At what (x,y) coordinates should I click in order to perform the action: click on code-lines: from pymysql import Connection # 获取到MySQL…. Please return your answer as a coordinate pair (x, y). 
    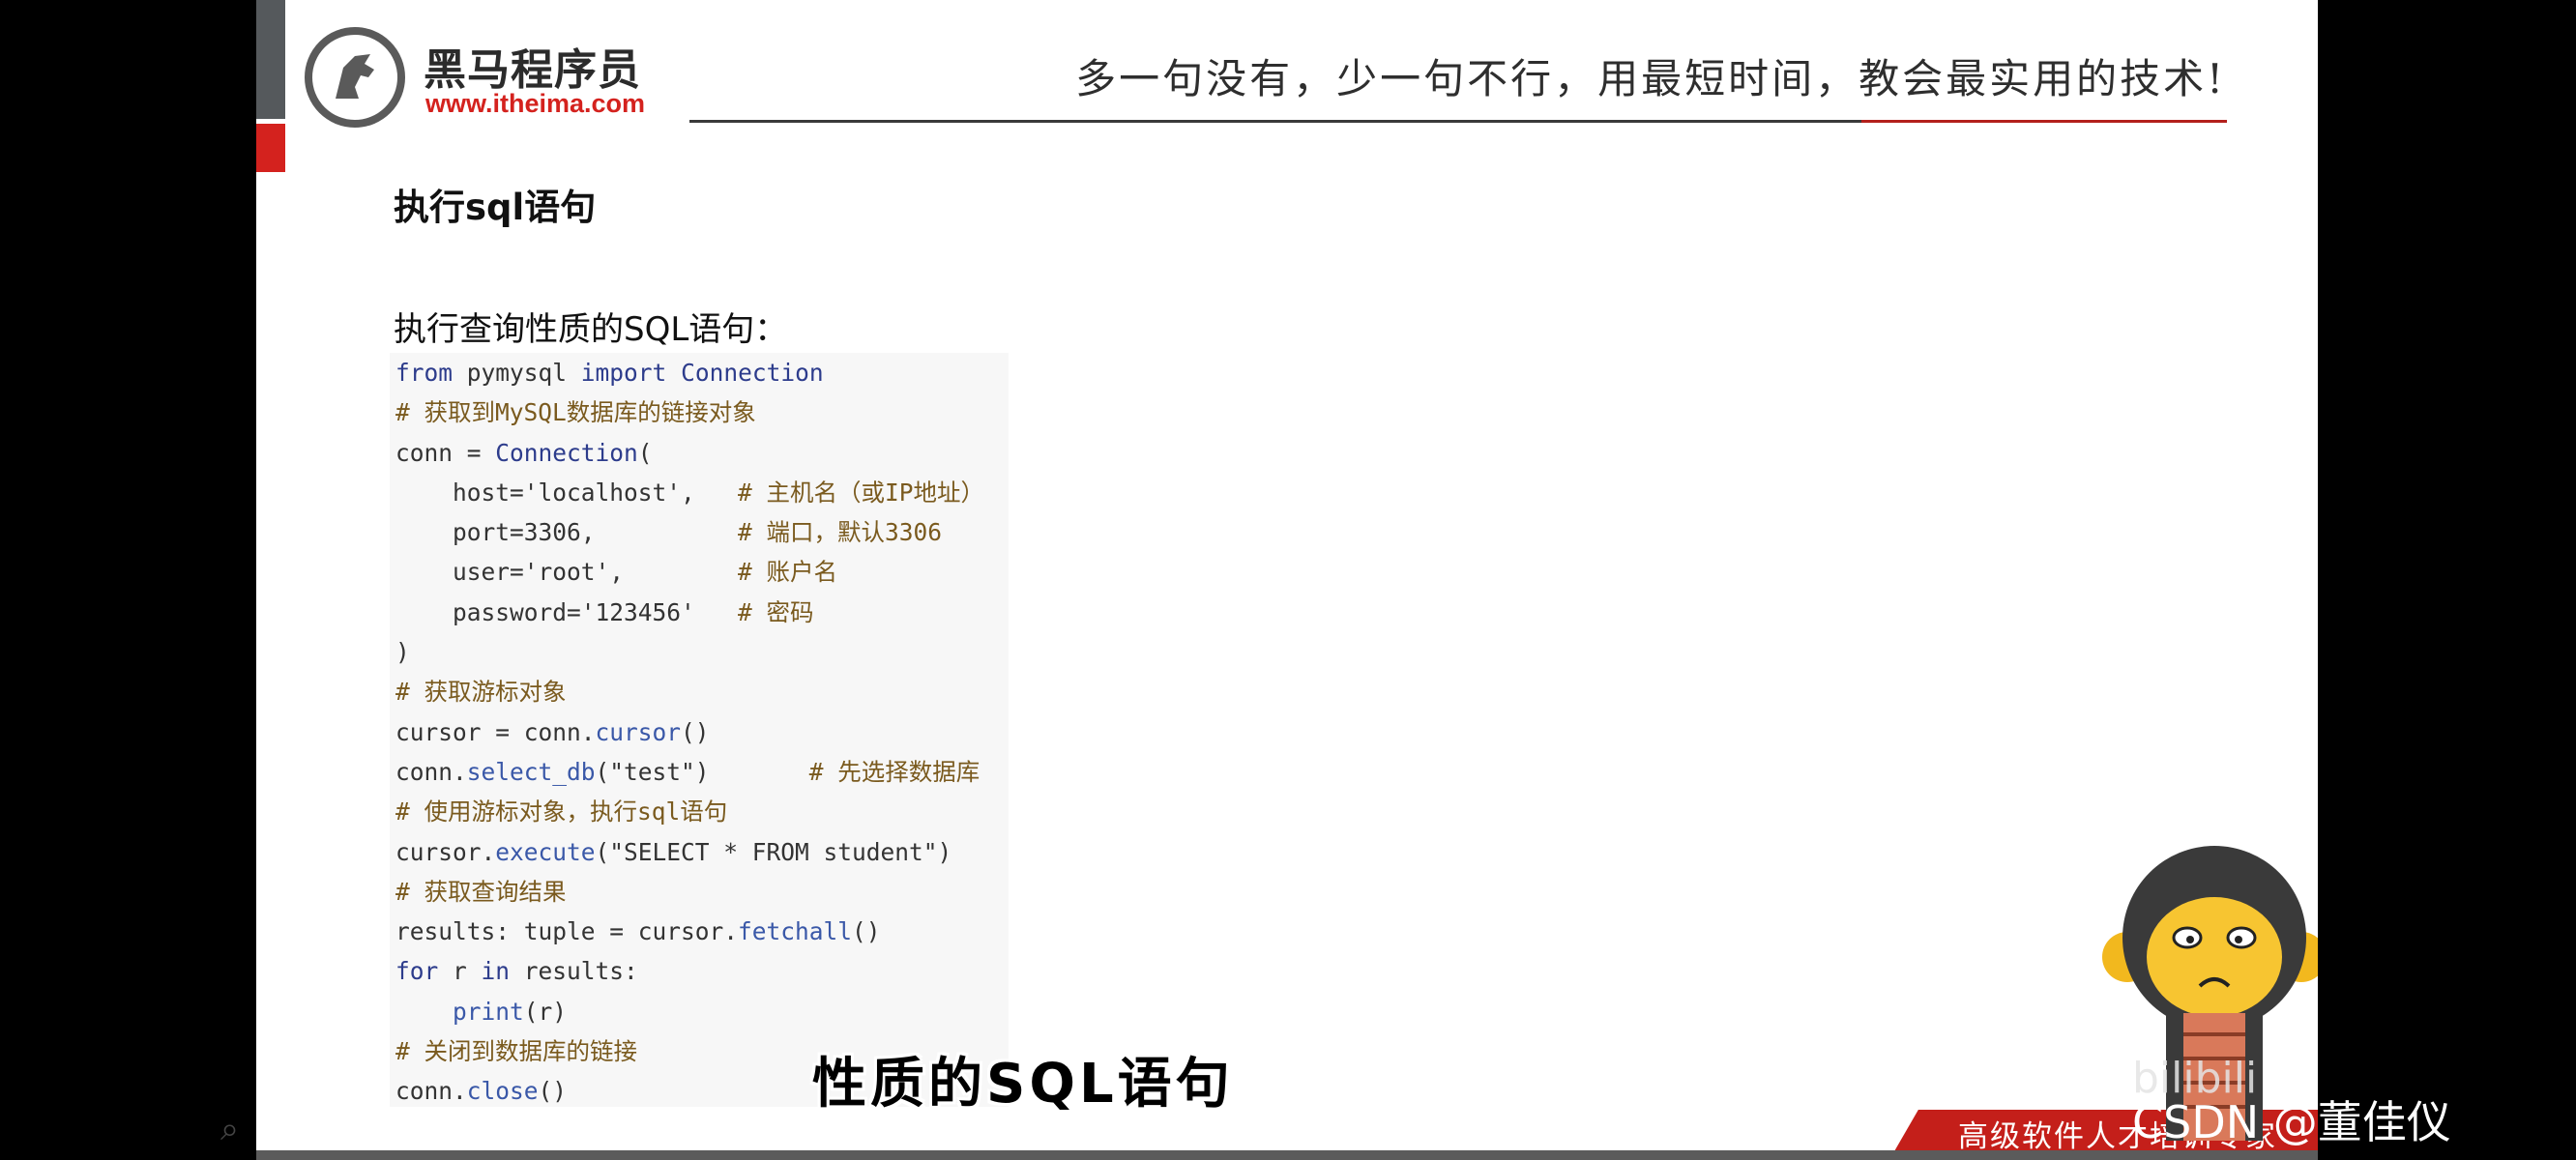
    Looking at the image, I should click on (689, 733).